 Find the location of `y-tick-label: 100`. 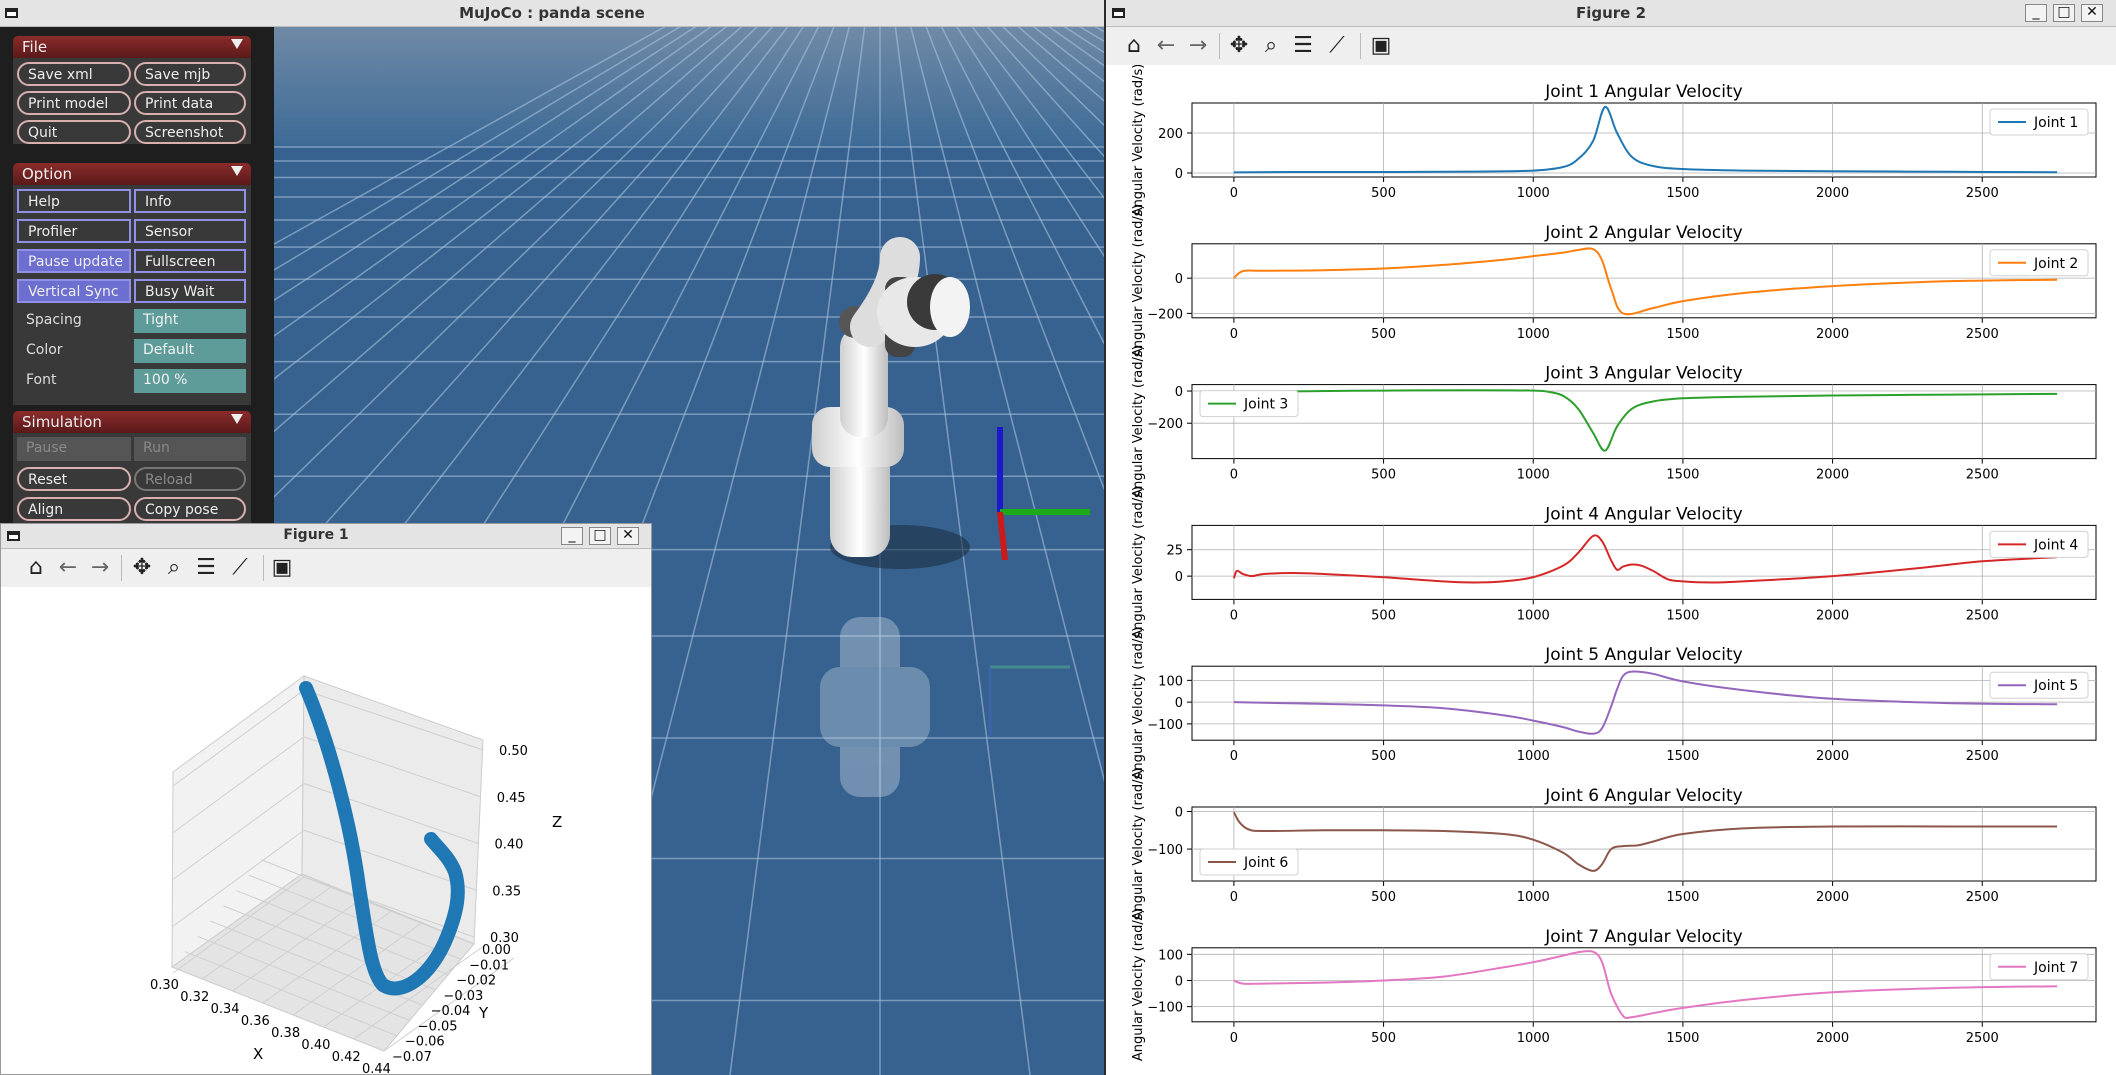

y-tick-label: 100 is located at coordinates (1170, 955).